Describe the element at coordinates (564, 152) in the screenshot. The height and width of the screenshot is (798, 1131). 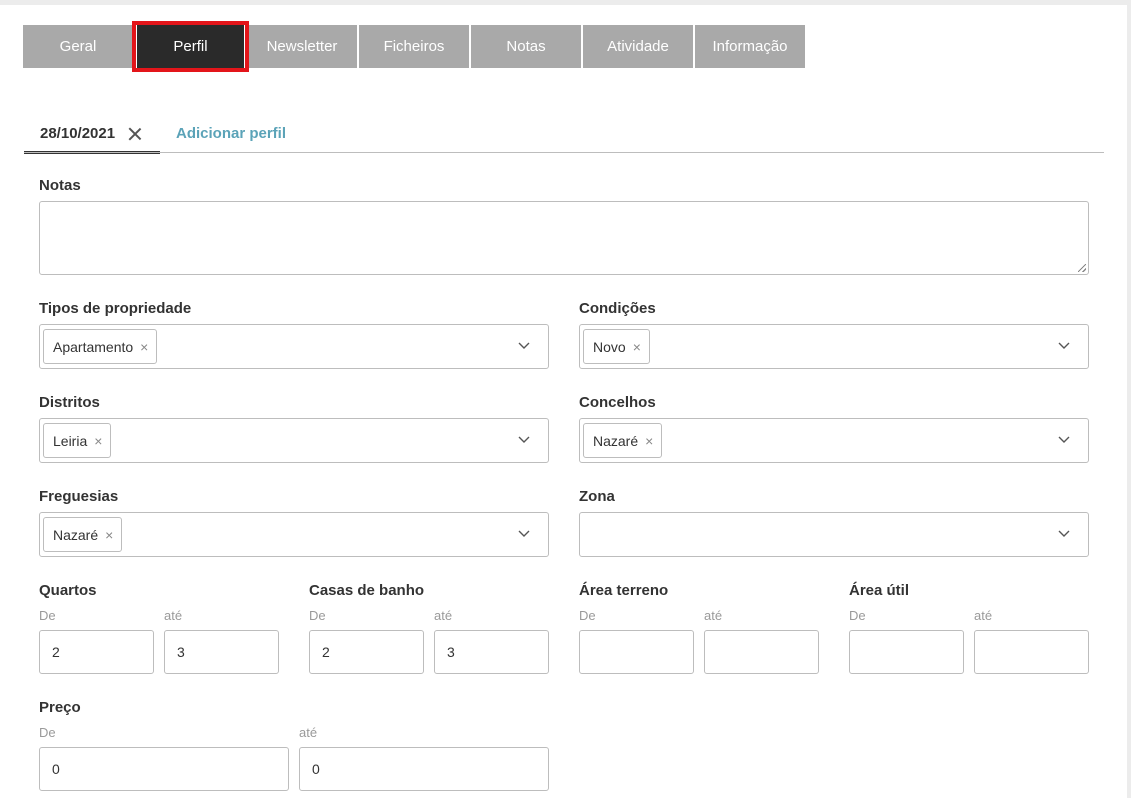
I see `sub-tabs-divider` at that location.